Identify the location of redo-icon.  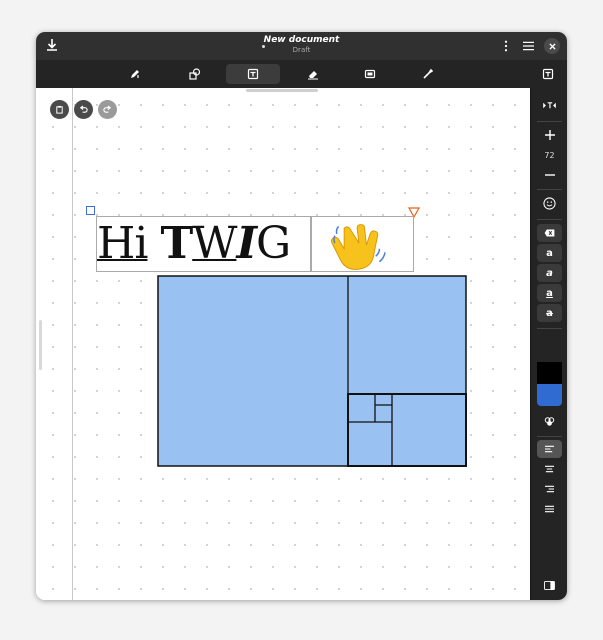
(107, 109).